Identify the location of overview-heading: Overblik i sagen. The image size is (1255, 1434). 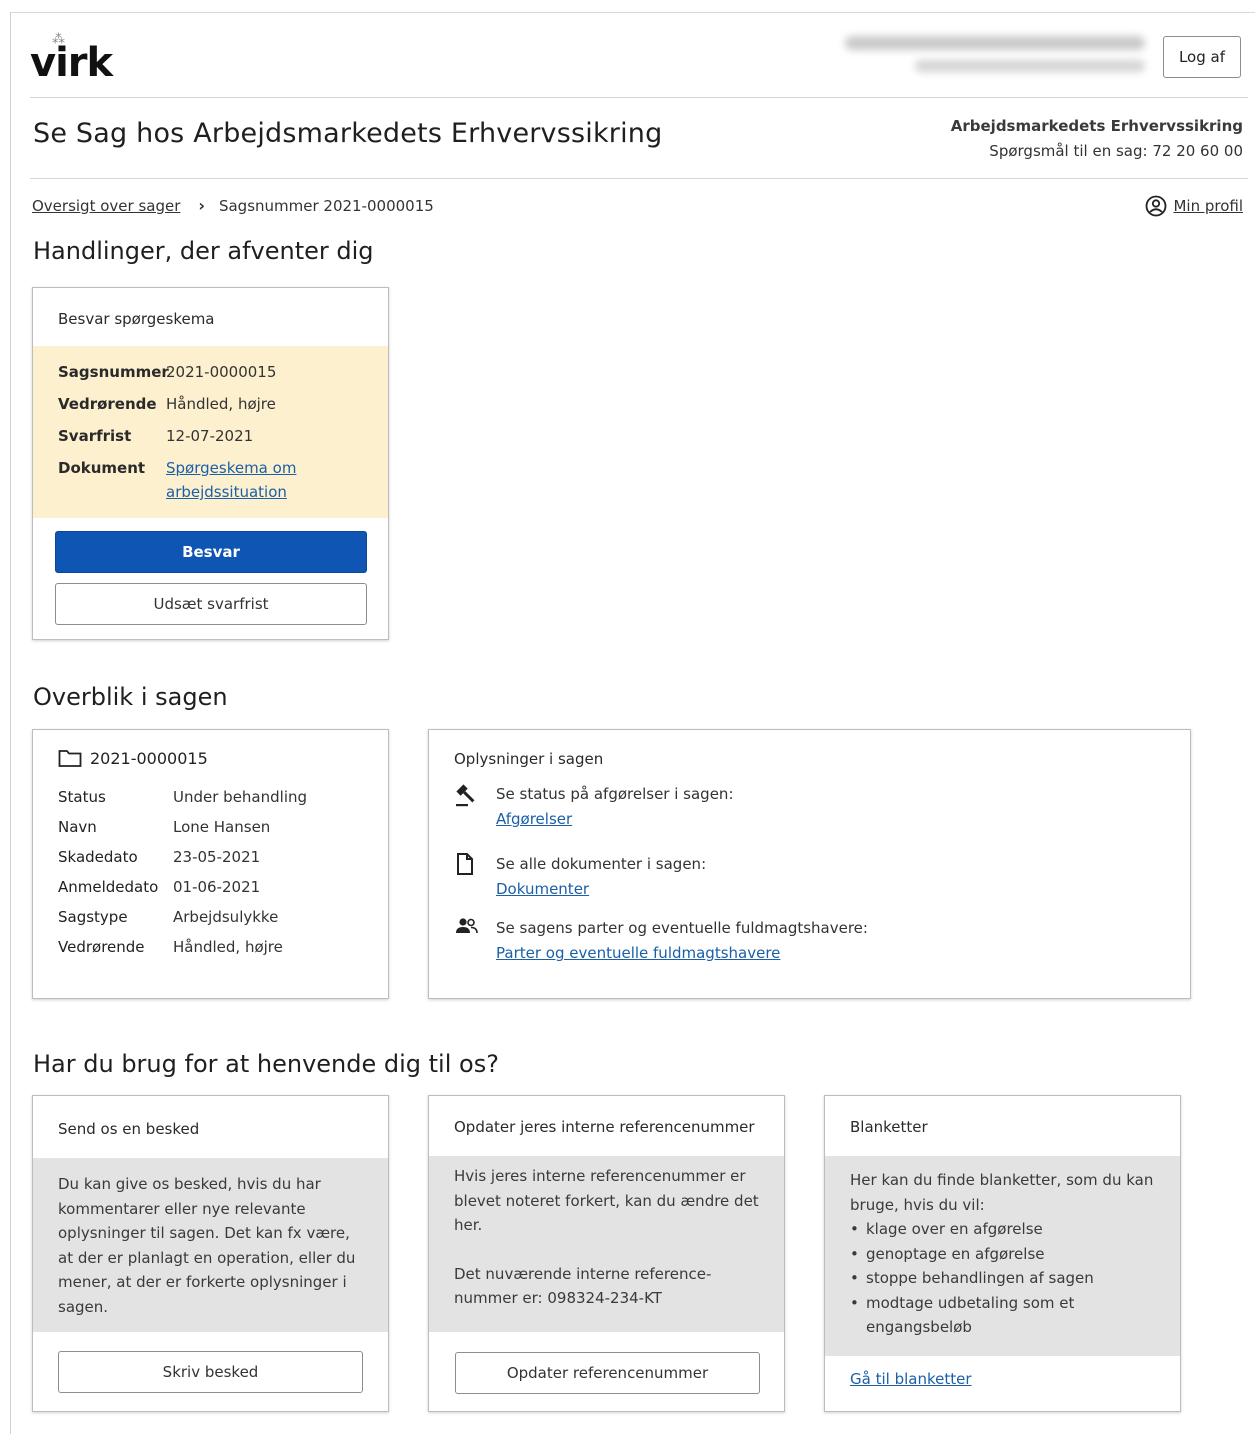
(130, 697).